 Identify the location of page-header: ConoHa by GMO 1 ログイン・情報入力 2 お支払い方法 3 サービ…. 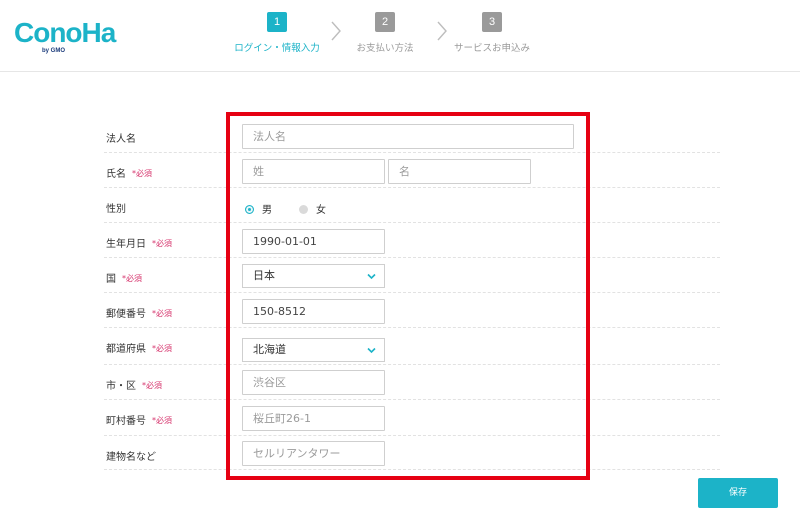
(400, 36).